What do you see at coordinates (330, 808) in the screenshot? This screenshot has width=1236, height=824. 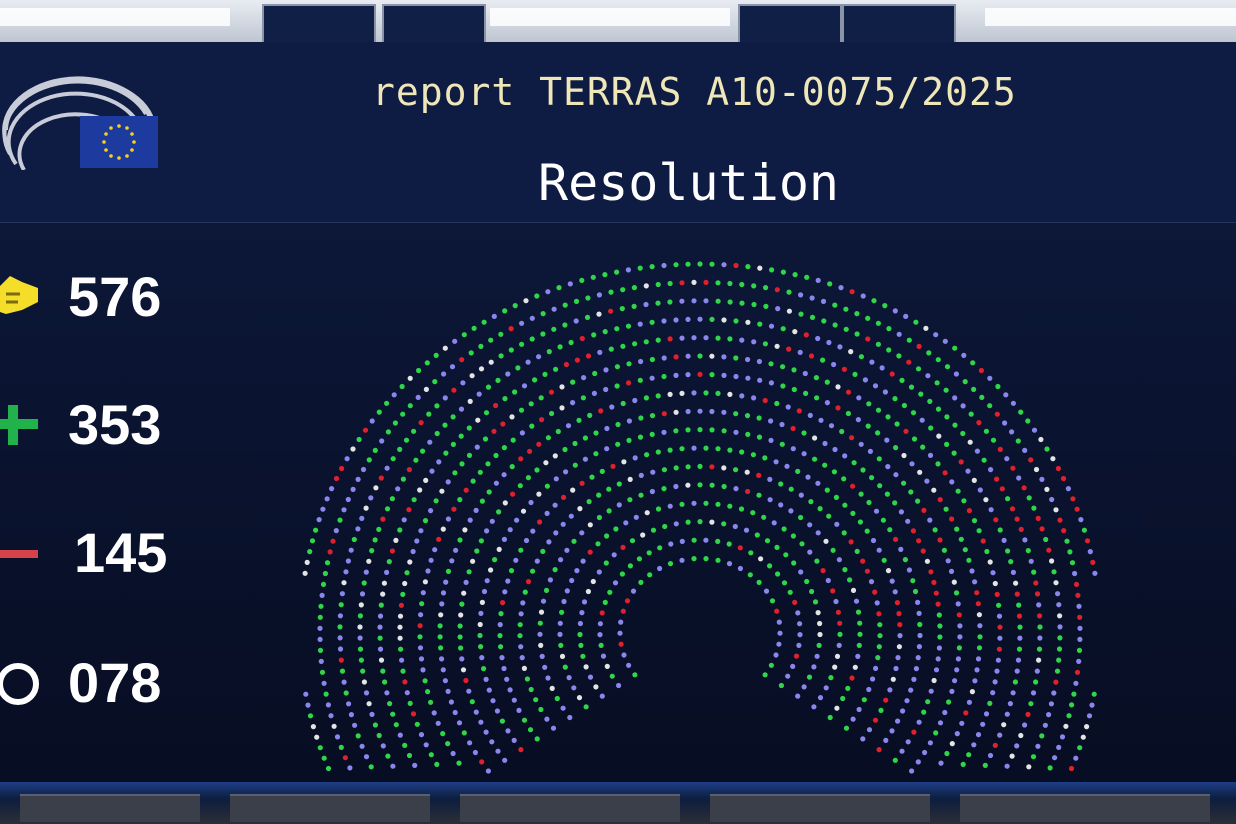 I see `desk` at bounding box center [330, 808].